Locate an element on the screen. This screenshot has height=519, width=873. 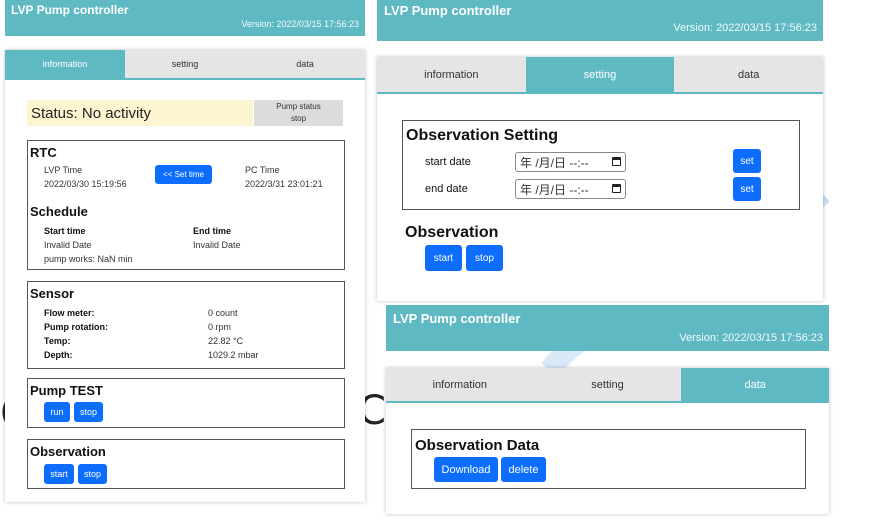
pump-test-title: Pump TEST is located at coordinates (66, 390).